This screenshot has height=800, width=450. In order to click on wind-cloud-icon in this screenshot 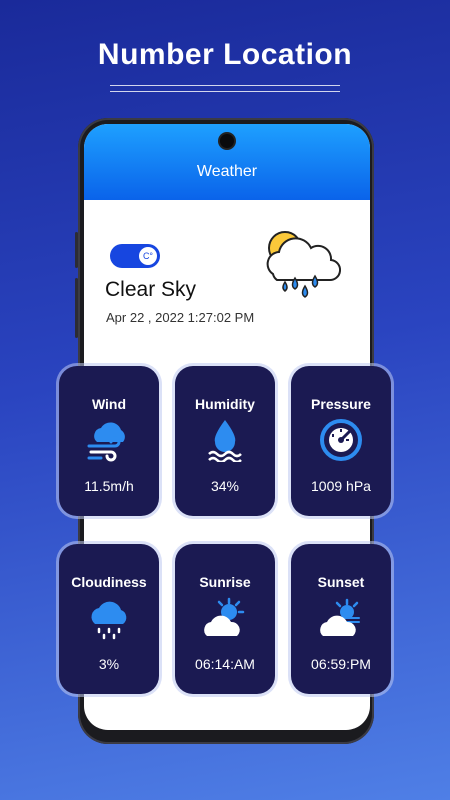, I will do `click(106, 442)`.